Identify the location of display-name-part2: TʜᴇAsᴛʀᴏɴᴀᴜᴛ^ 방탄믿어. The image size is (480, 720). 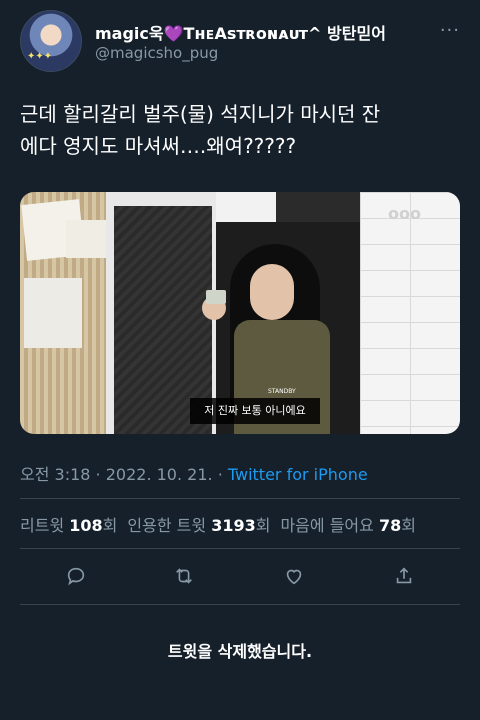
(284, 33).